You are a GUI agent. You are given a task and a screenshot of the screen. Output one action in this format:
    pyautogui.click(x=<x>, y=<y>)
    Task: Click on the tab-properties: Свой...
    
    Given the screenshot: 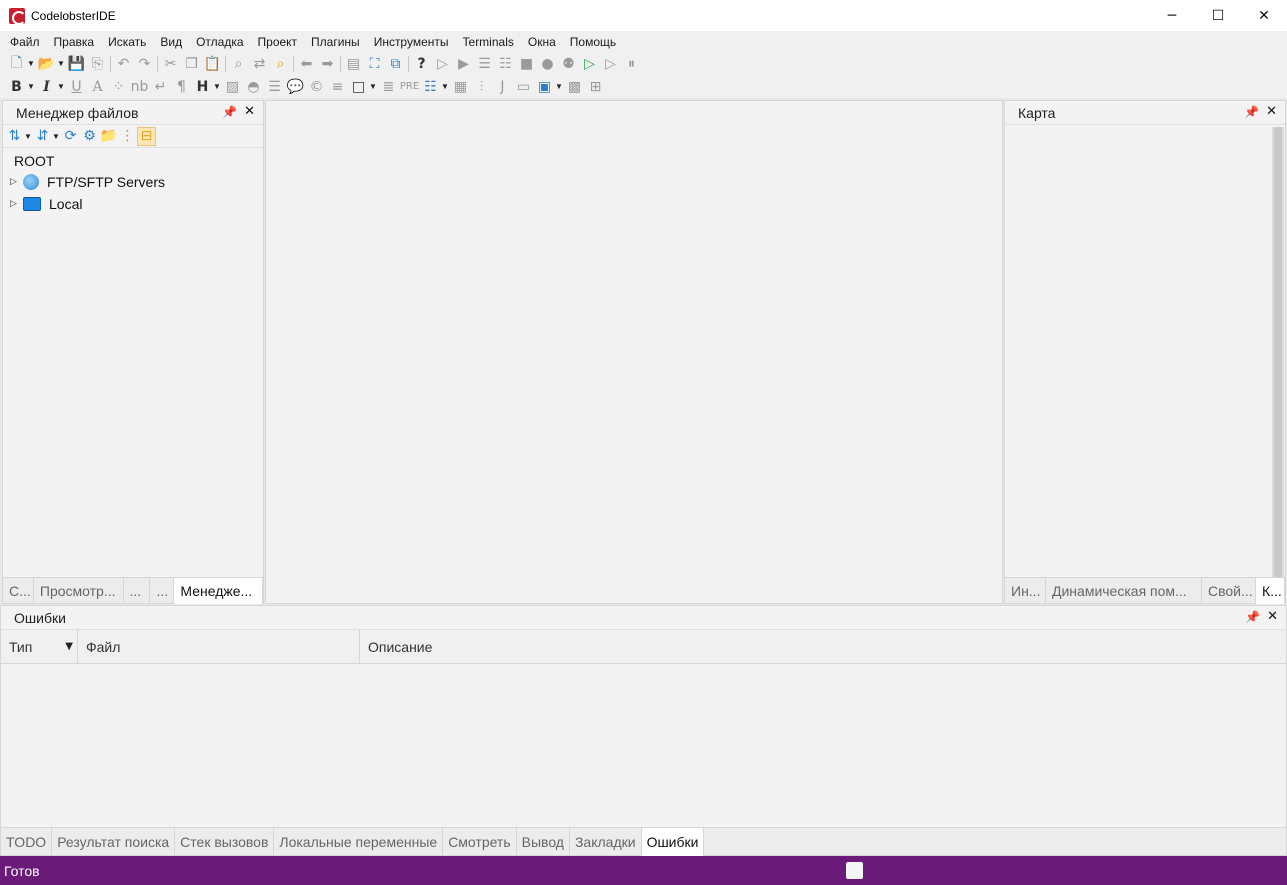 What is the action you would take?
    pyautogui.click(x=1229, y=591)
    